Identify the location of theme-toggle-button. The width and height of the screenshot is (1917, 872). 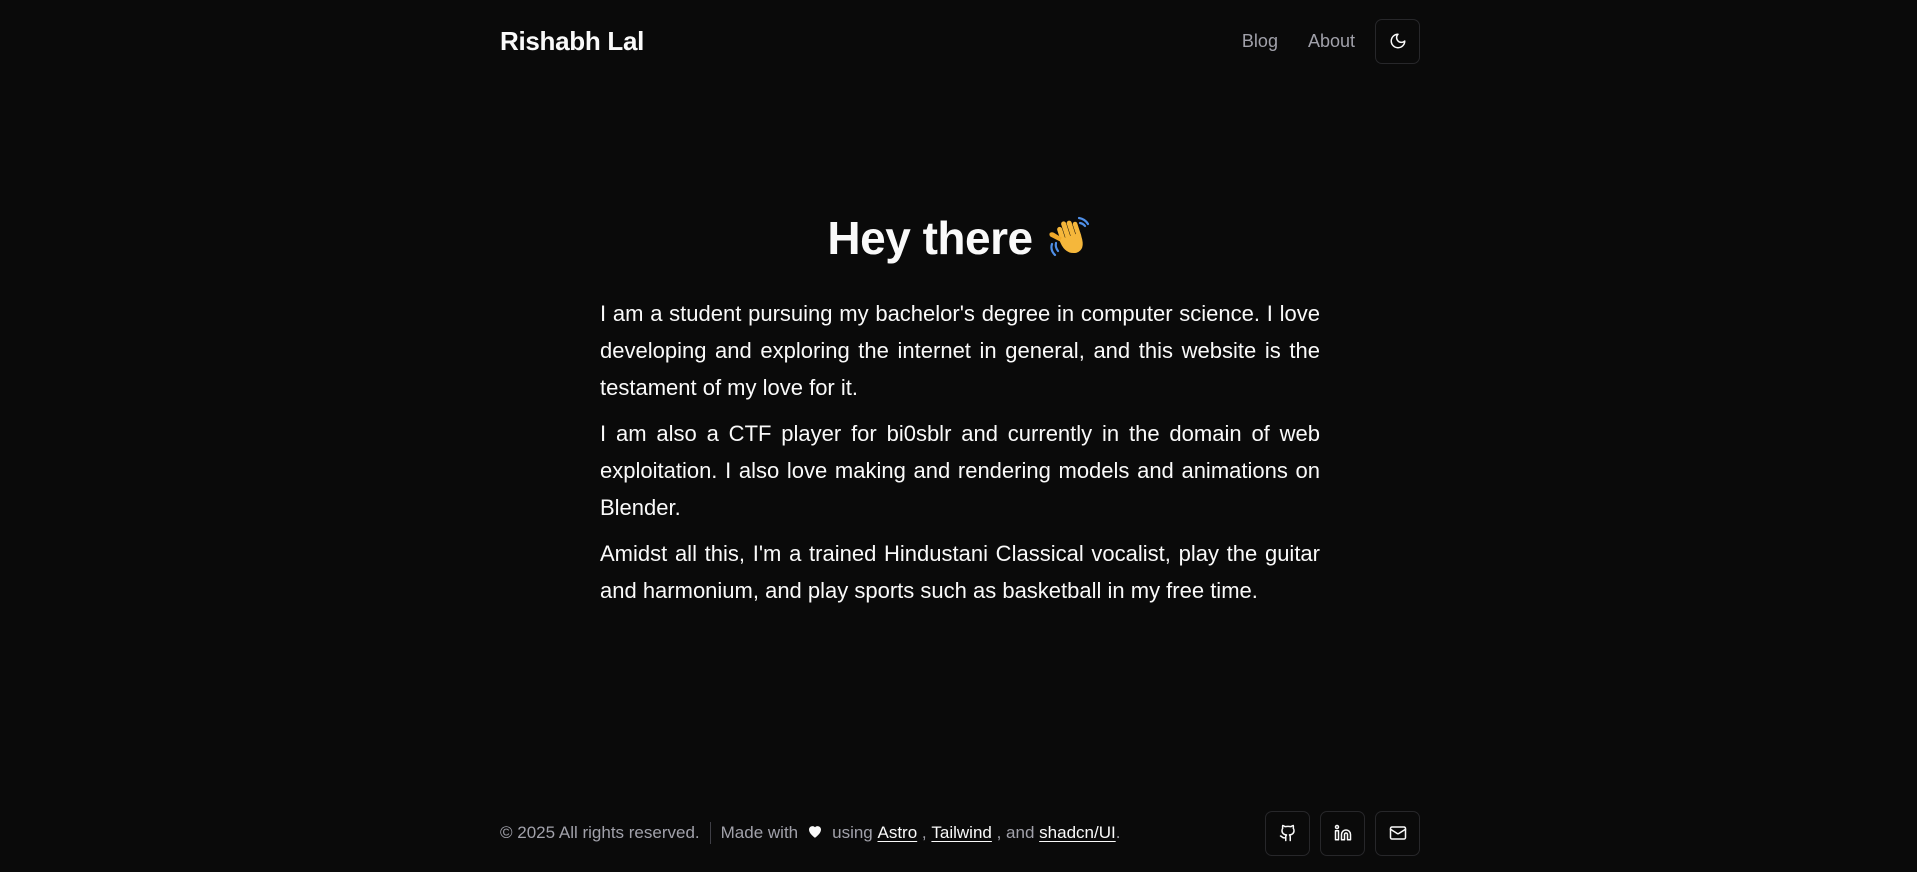
(1397, 41).